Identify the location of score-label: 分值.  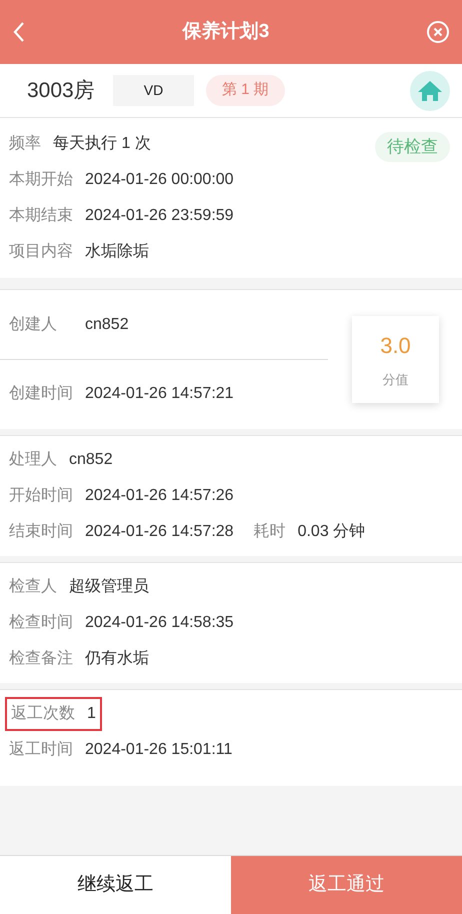
(395, 380).